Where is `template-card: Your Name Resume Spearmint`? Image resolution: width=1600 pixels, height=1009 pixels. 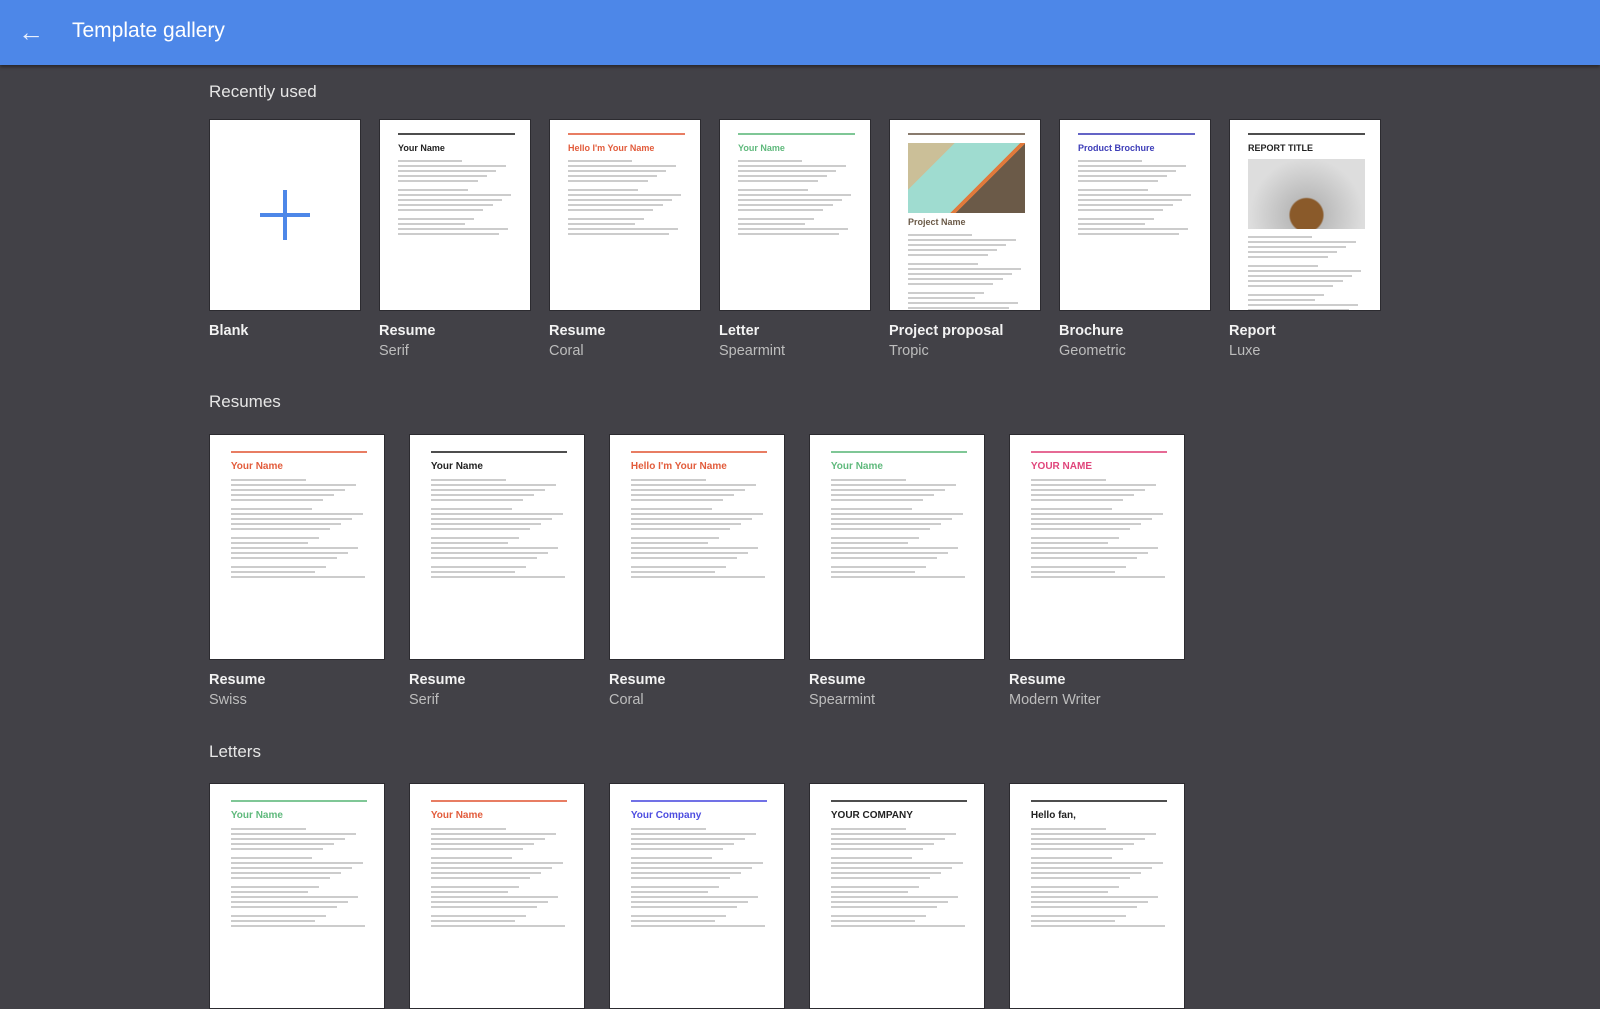 template-card: Your Name Resume Spearmint is located at coordinates (897, 571).